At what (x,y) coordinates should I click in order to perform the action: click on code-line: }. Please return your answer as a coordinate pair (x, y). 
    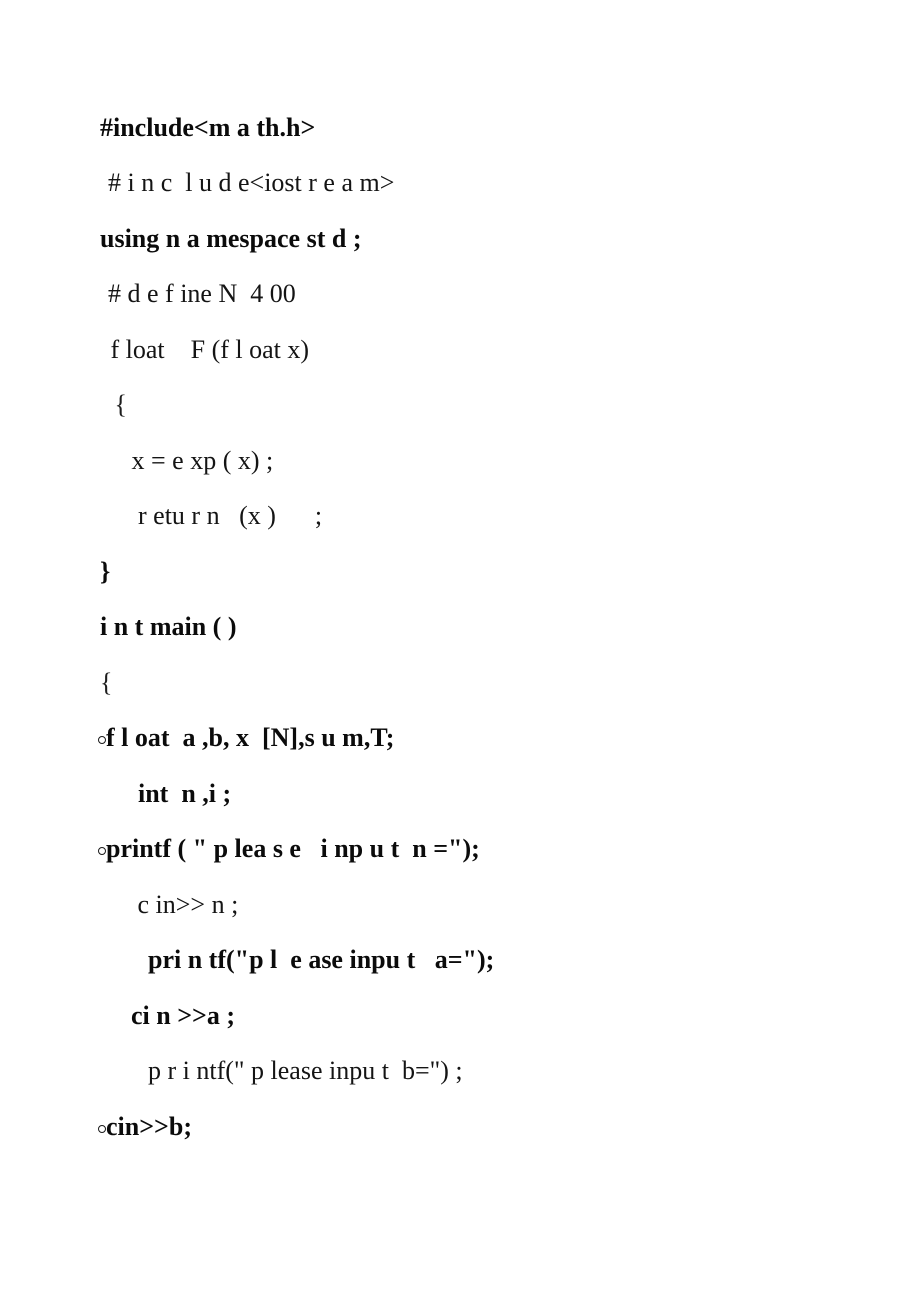
    Looking at the image, I should click on (105, 571).